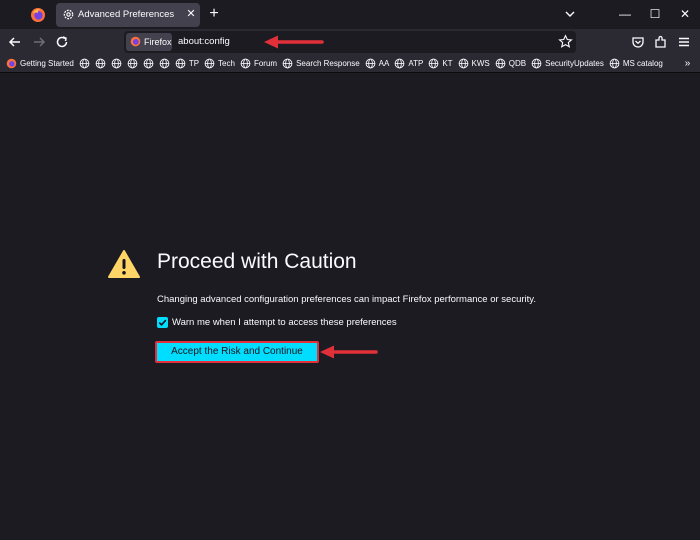 Image resolution: width=700 pixels, height=540 pixels. I want to click on bookmark-item: Tech, so click(219, 63).